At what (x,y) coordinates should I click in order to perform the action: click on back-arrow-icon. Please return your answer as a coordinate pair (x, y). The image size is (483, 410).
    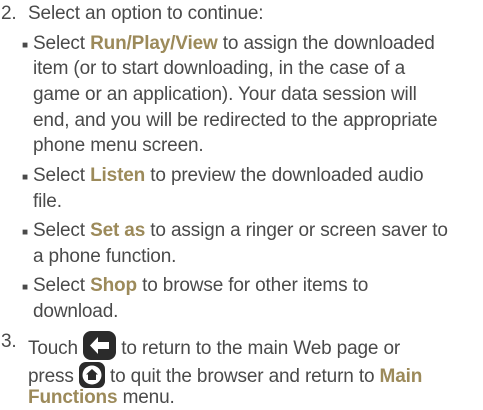
    Looking at the image, I should click on (100, 345).